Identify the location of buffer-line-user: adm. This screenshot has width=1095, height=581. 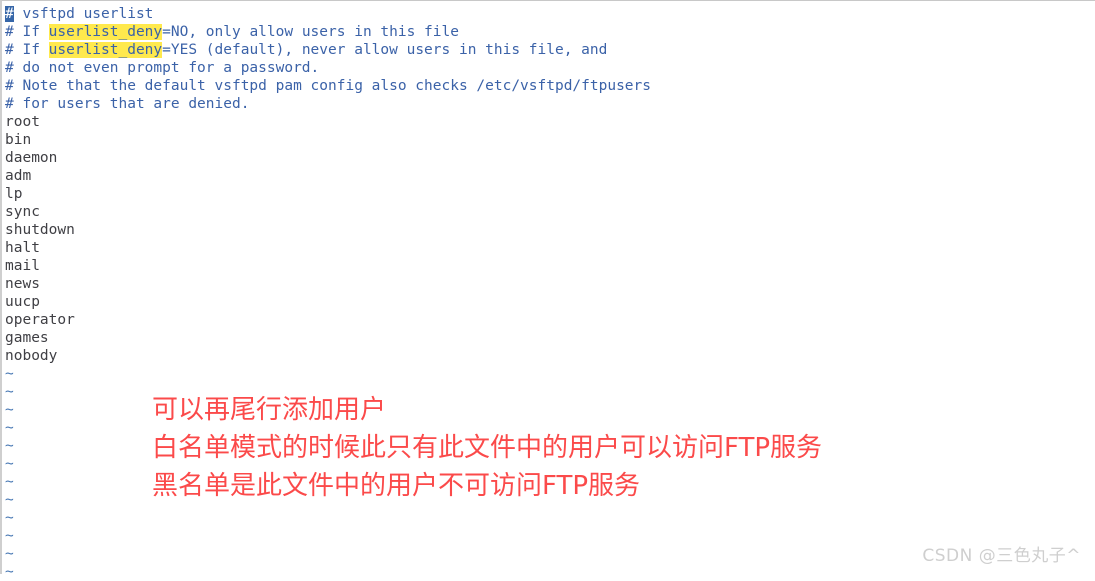
(18, 176).